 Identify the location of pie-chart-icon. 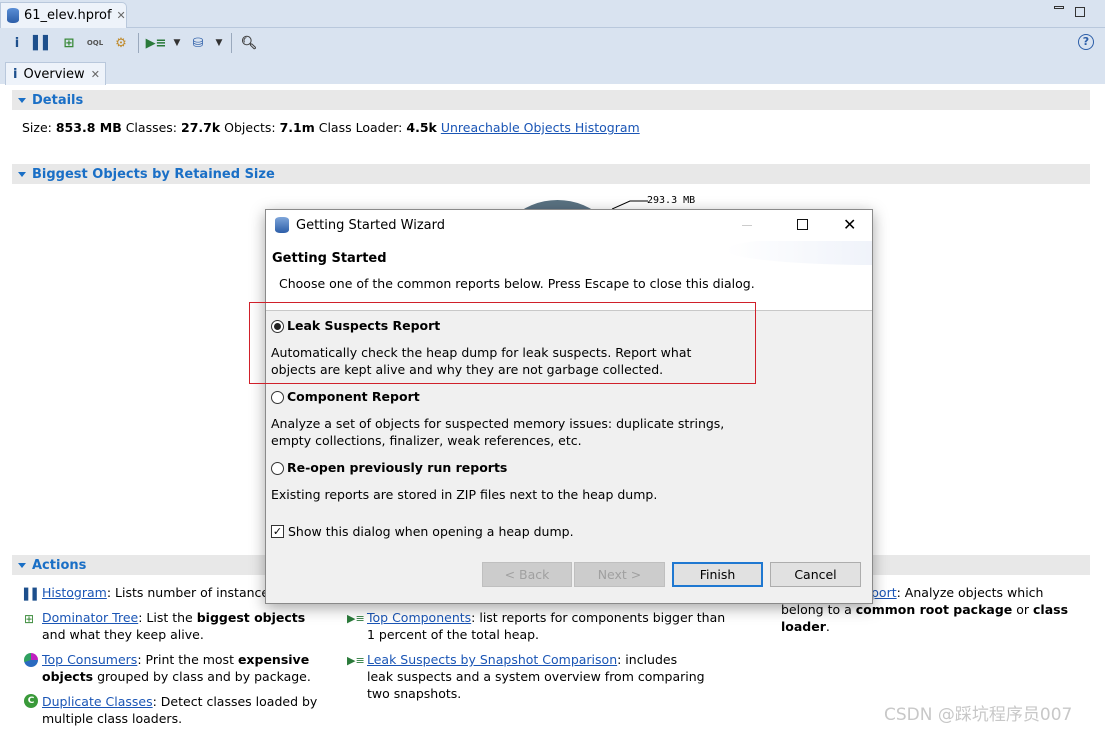
(31, 660).